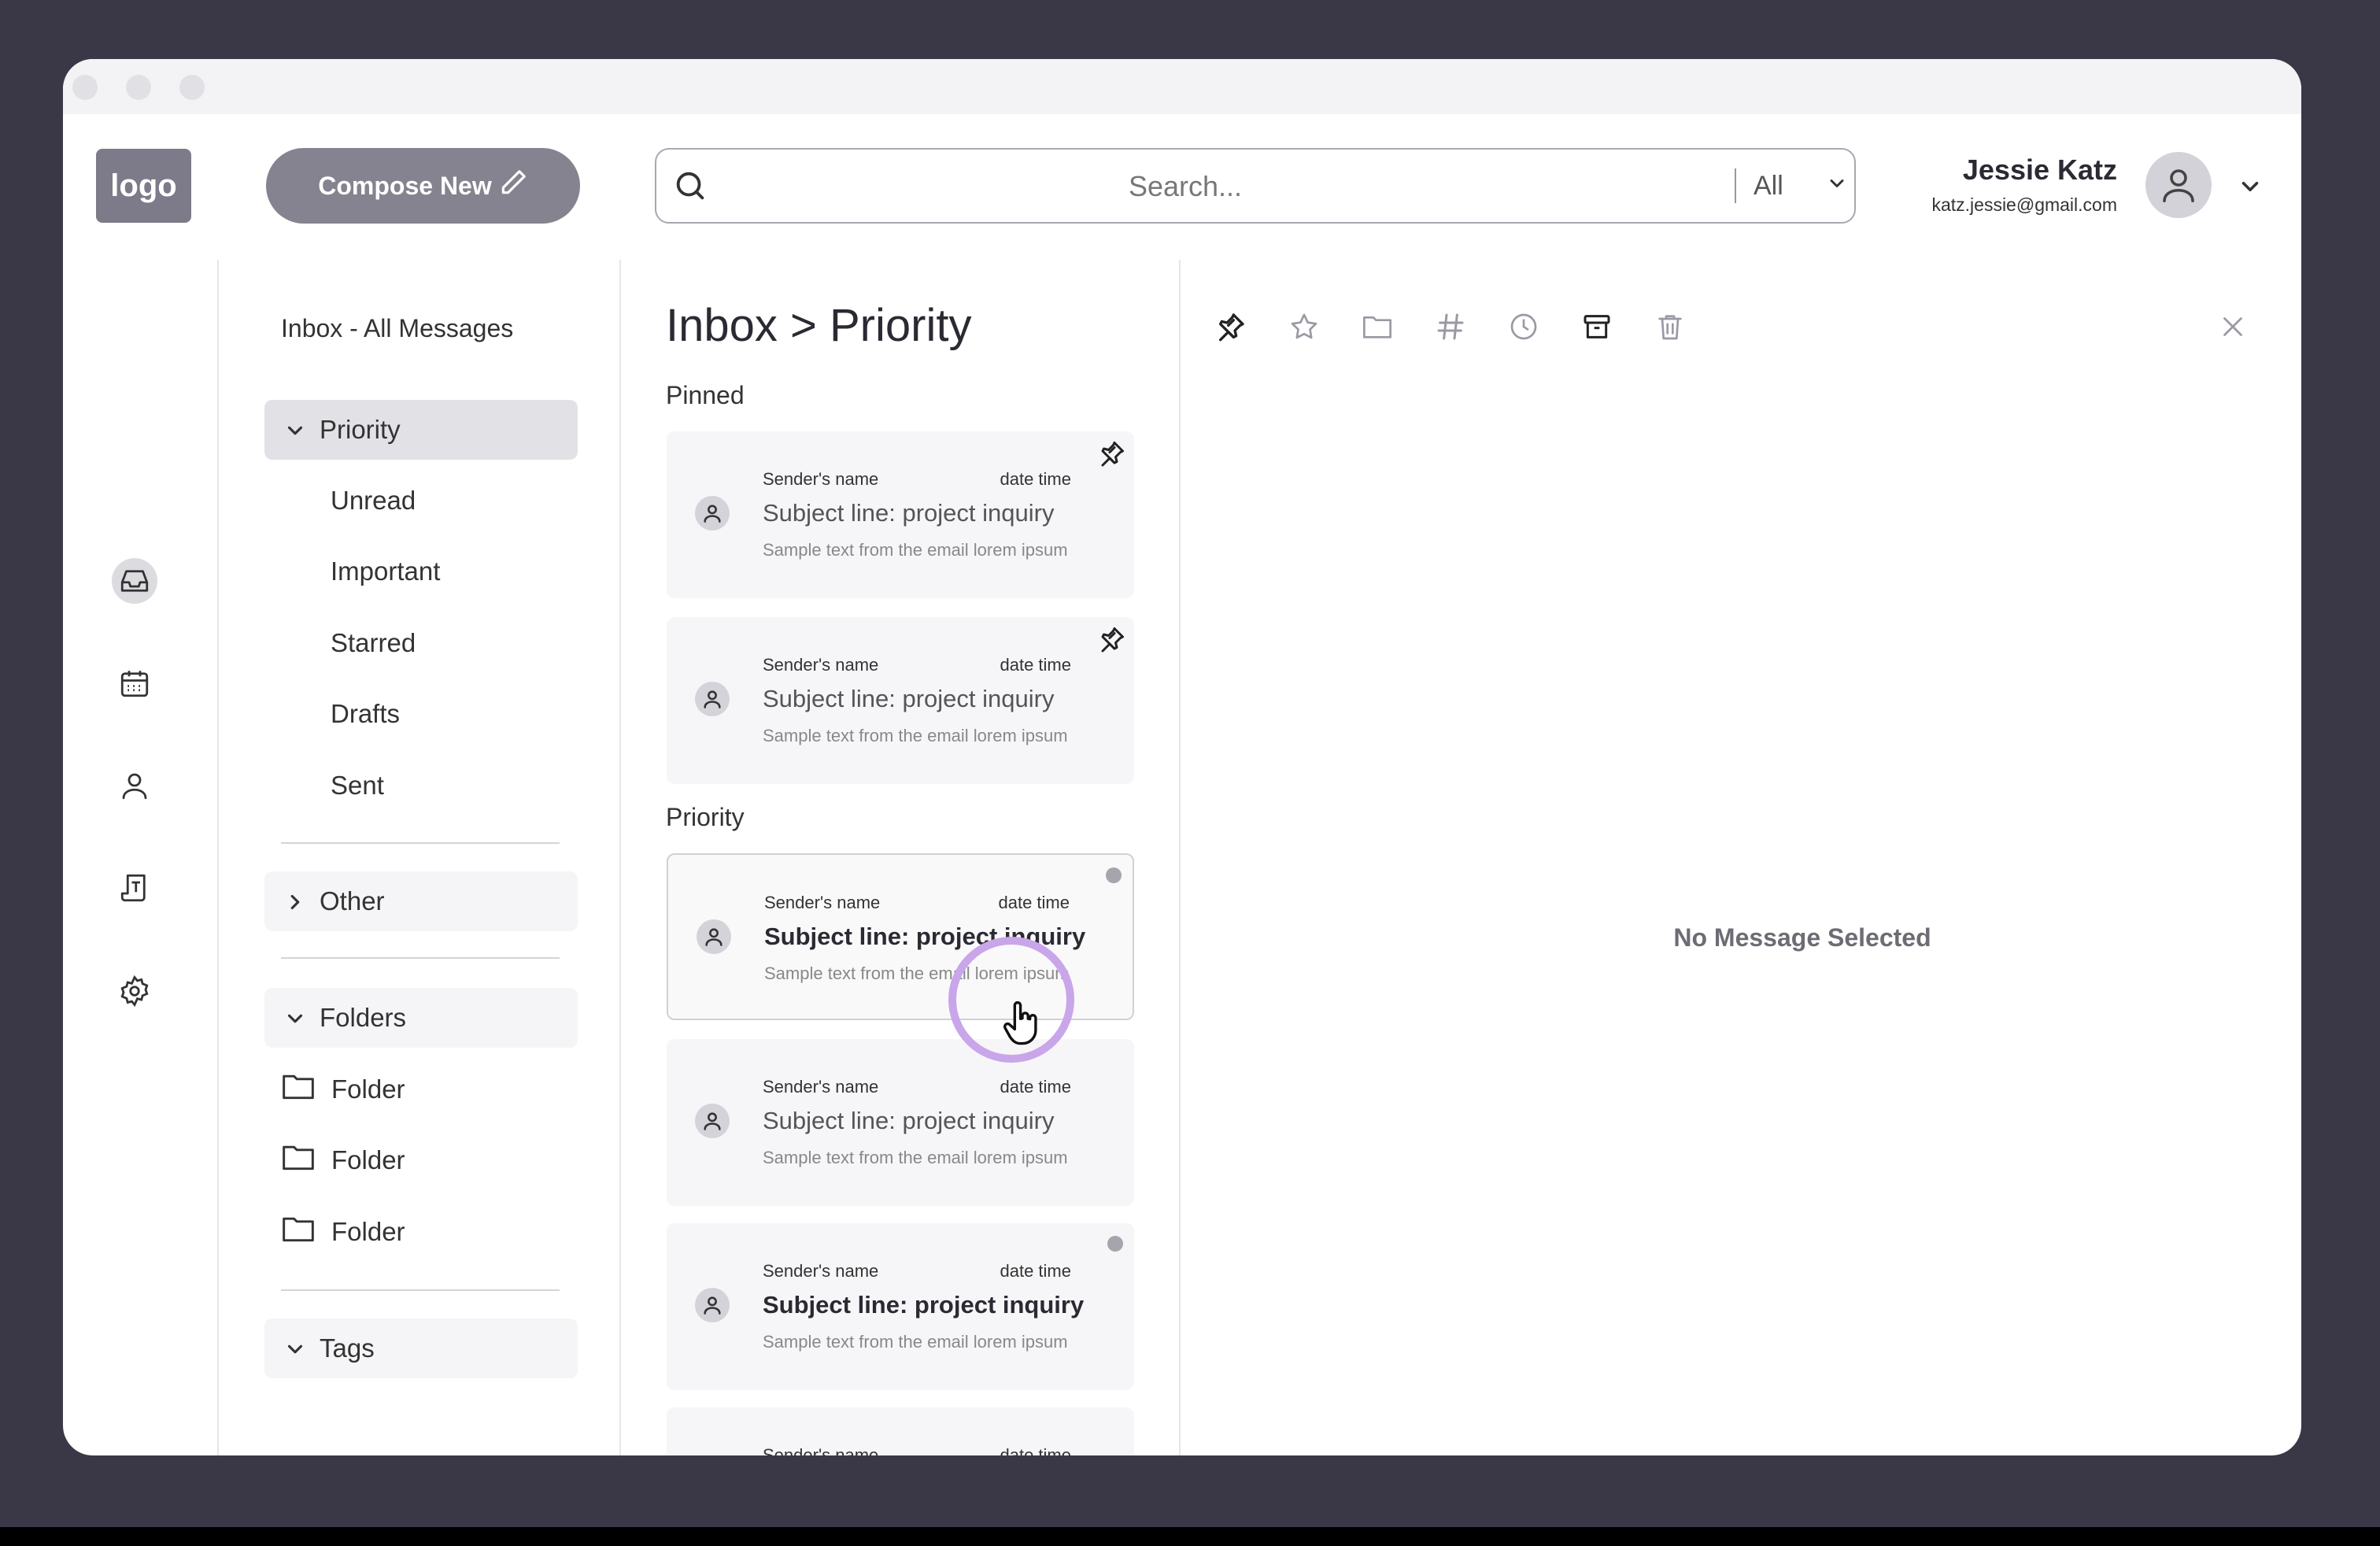 This screenshot has height=1546, width=2380. Describe the element at coordinates (373, 643) in the screenshot. I see `nav-item-starred: Starred` at that location.